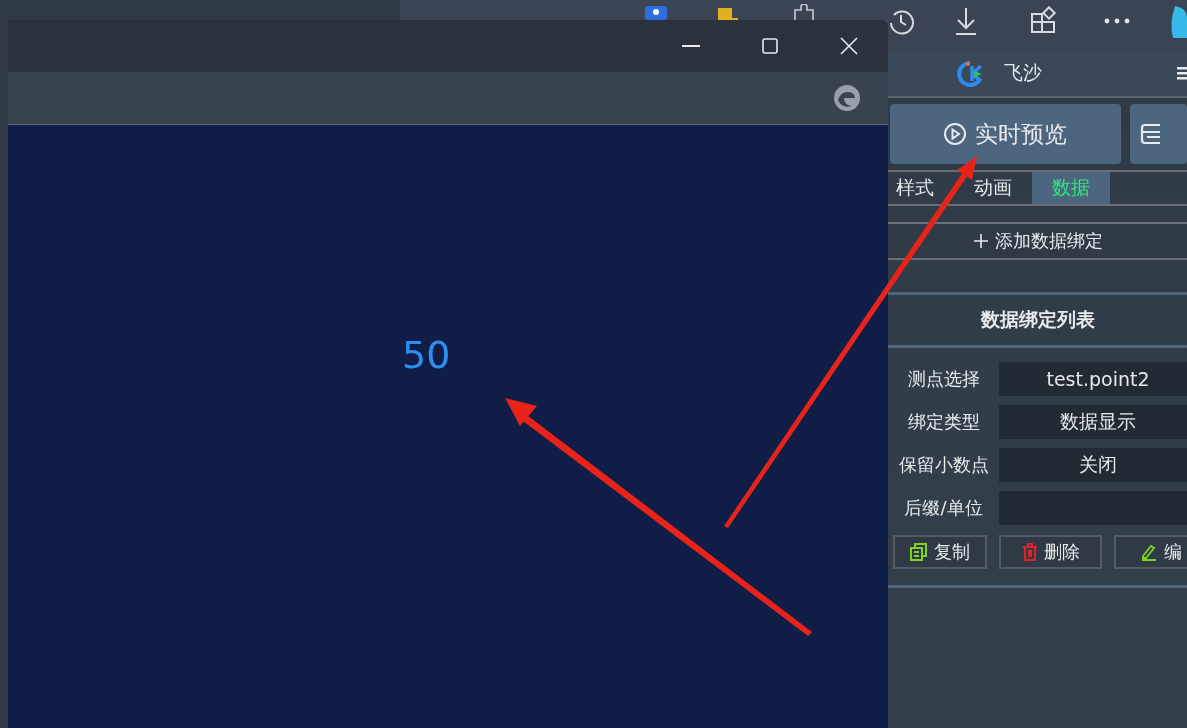 This screenshot has height=728, width=1187. Describe the element at coordinates (1037, 319) in the screenshot. I see `section-title: 数据绑定列表` at that location.